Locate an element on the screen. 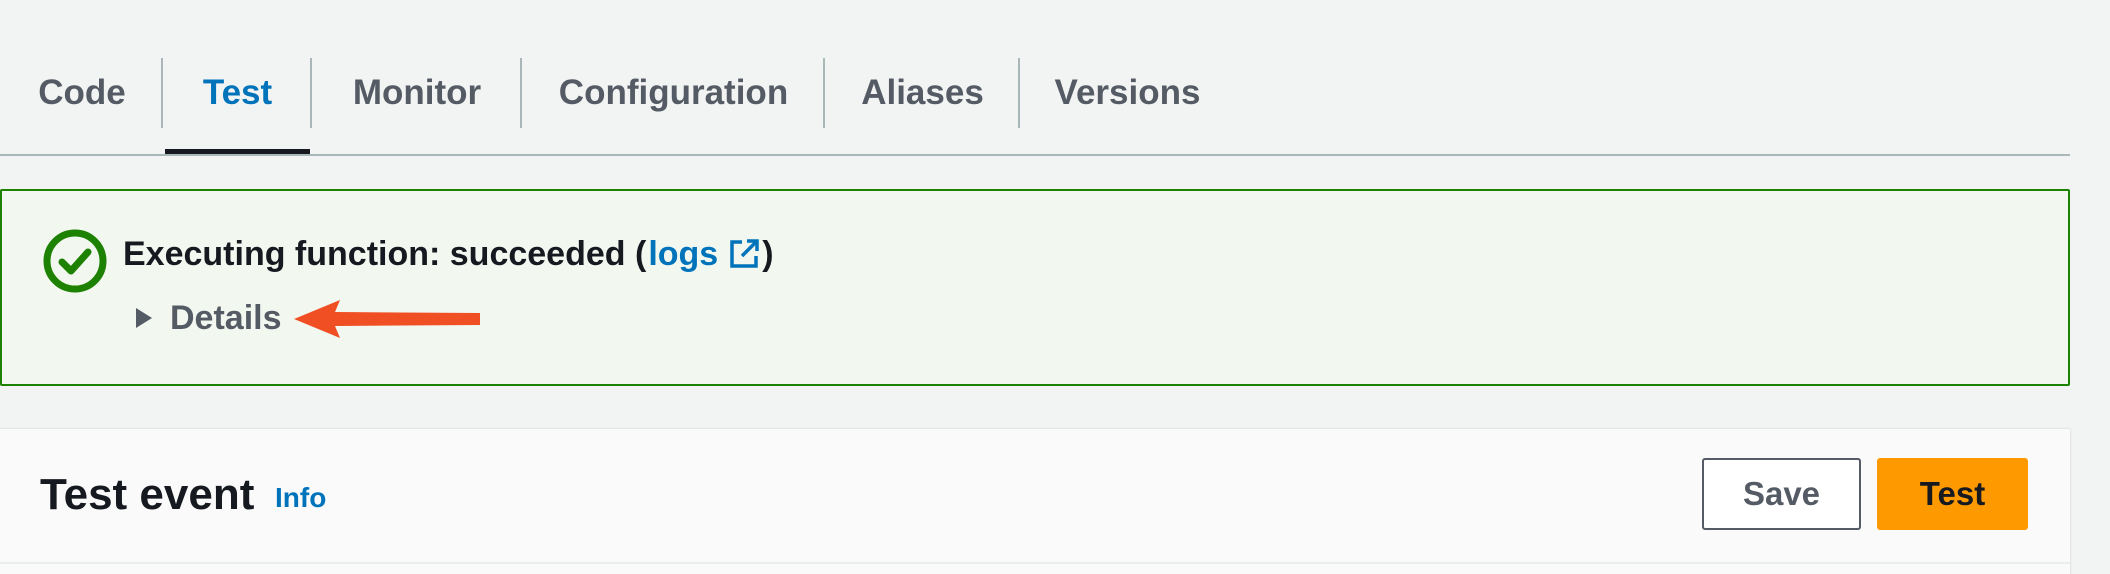 The image size is (2110, 574). caret-right-icon is located at coordinates (144, 318).